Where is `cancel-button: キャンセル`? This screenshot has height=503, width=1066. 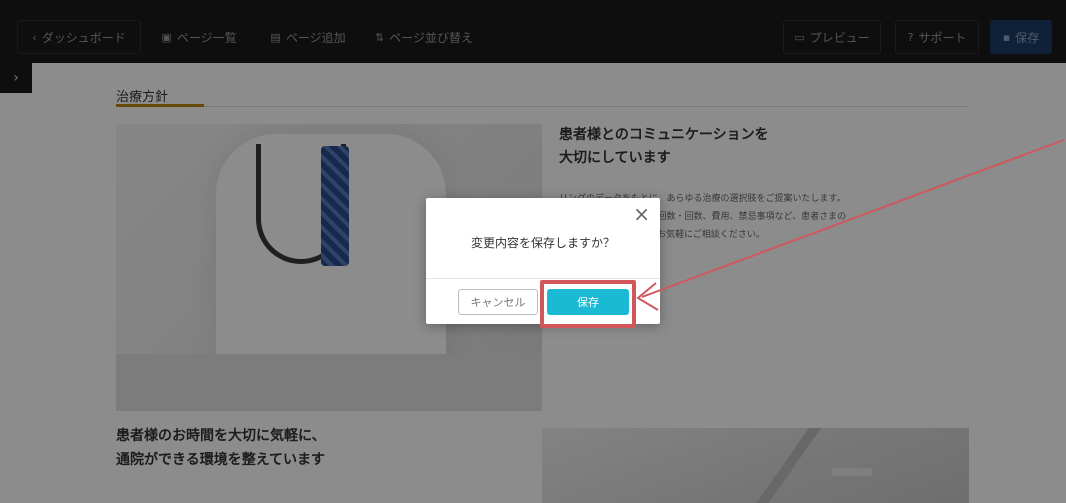
cancel-button: キャンセル is located at coordinates (498, 302).